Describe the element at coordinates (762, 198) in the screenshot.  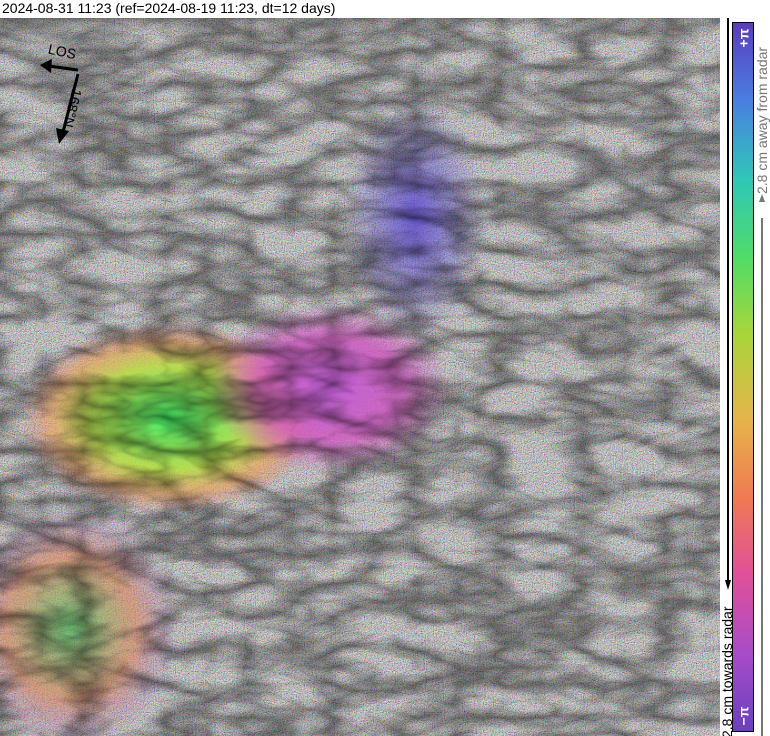
I see `away-arrow-icon` at that location.